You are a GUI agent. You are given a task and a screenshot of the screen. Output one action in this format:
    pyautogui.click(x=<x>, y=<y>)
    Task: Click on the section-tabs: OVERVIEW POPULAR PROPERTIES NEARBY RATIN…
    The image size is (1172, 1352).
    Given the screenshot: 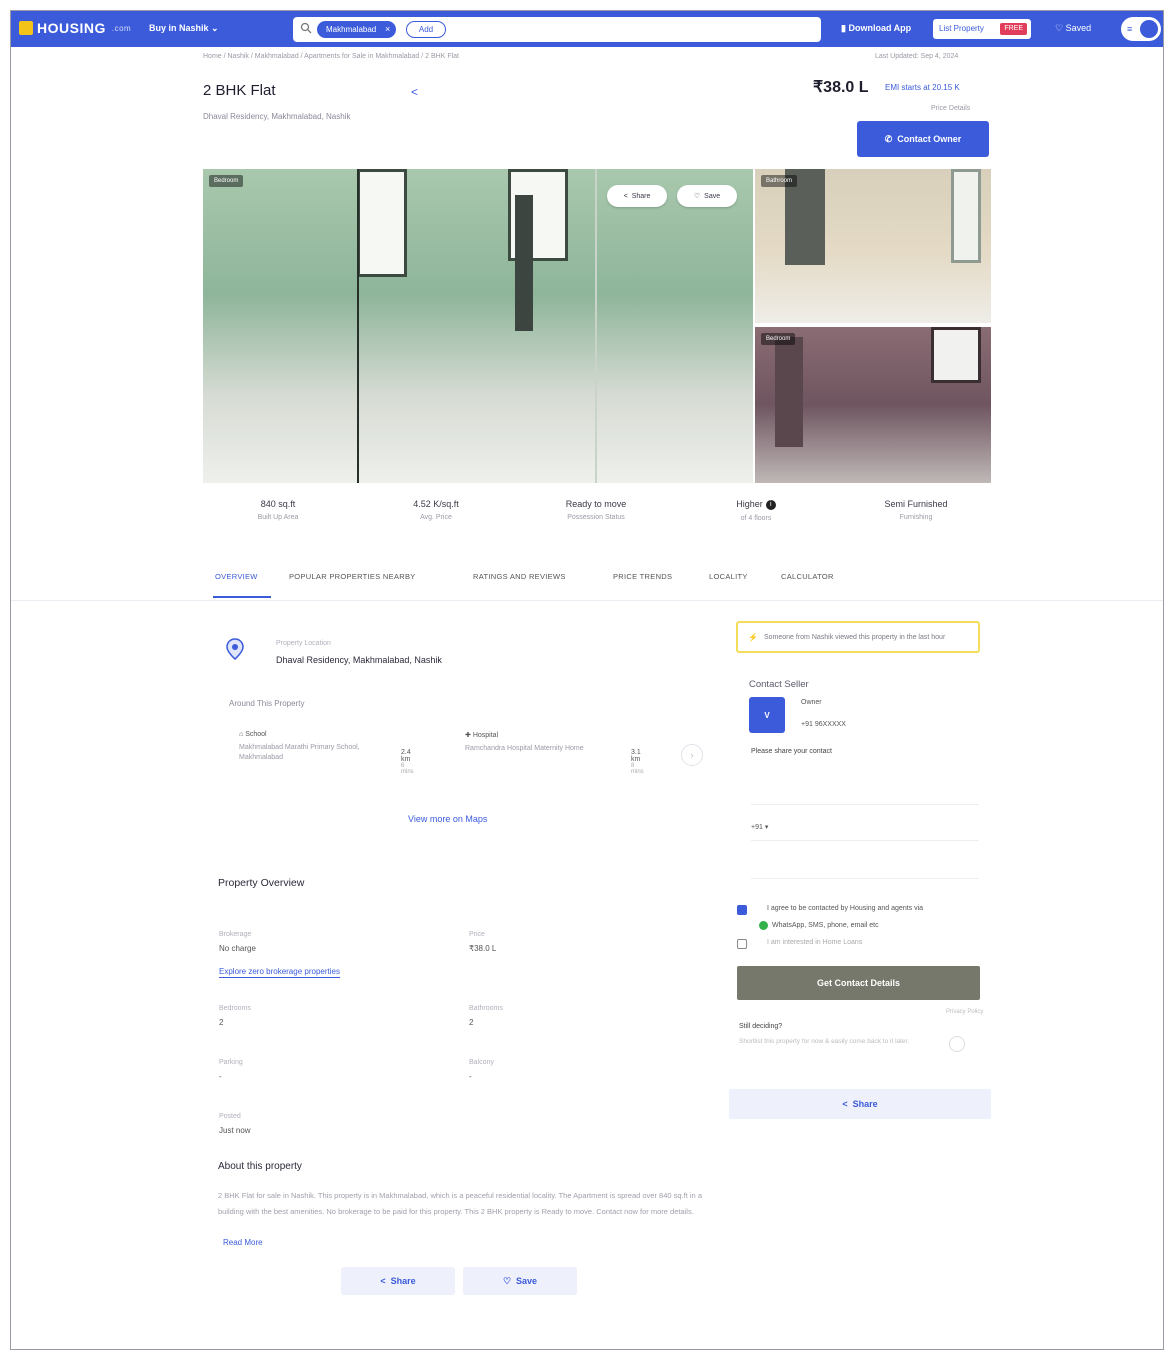 What is the action you would take?
    pyautogui.click(x=533, y=586)
    